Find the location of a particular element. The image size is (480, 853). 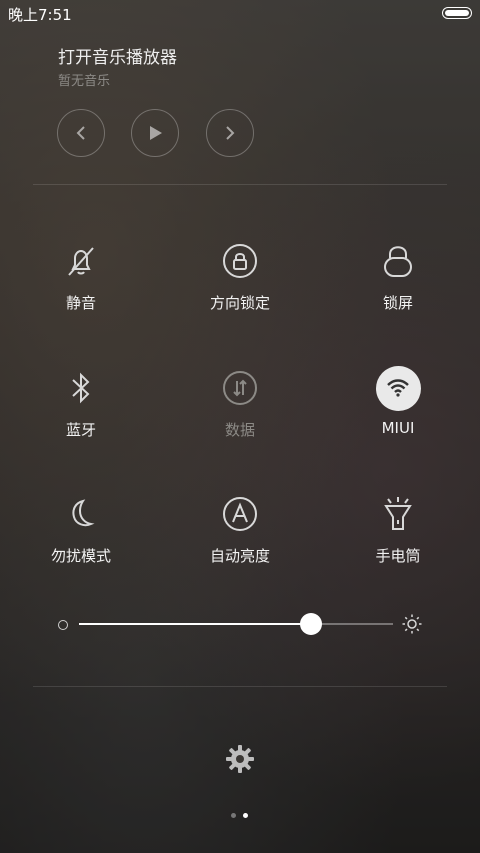

play-icon is located at coordinates (156, 133).